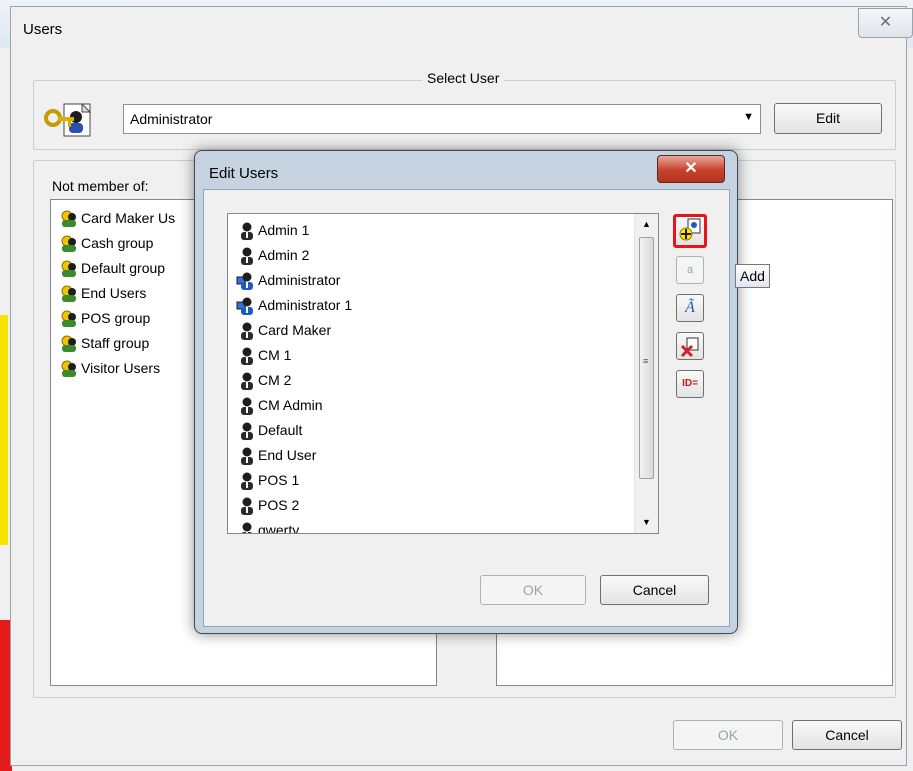 The height and width of the screenshot is (771, 913). I want to click on group-name: Card Maker Us, so click(128, 218).